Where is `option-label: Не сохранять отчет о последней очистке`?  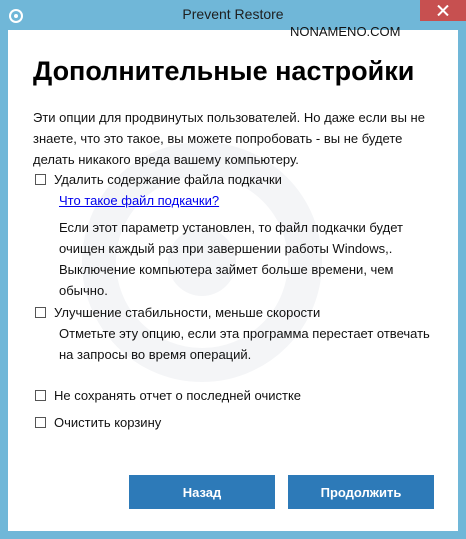
option-label: Не сохранять отчет о последней очистке is located at coordinates (178, 395).